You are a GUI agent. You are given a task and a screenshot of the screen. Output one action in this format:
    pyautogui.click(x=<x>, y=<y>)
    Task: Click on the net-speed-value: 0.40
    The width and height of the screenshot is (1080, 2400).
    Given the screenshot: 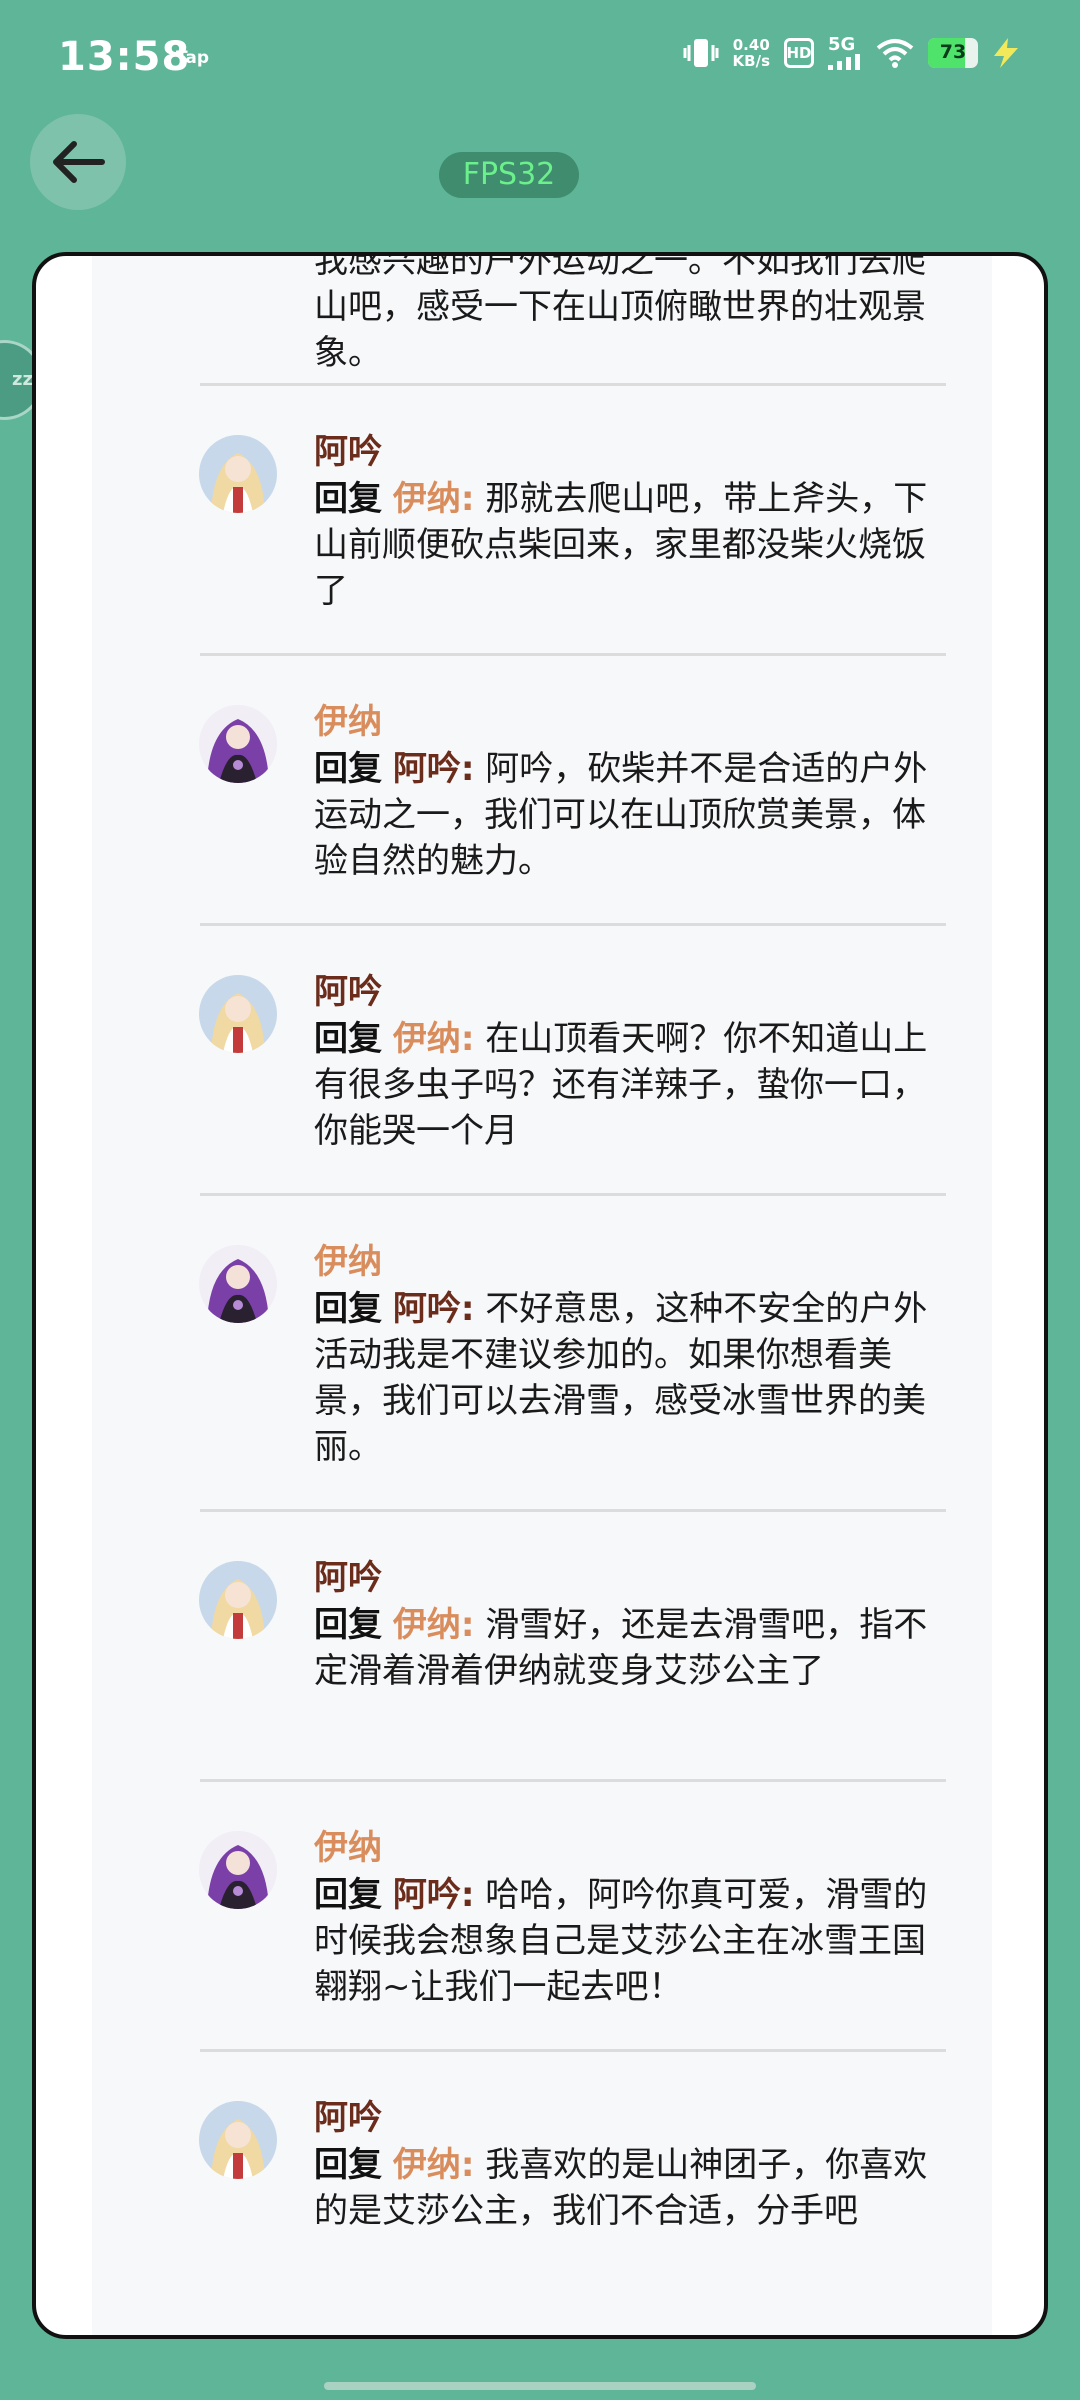 What is the action you would take?
    pyautogui.click(x=751, y=45)
    